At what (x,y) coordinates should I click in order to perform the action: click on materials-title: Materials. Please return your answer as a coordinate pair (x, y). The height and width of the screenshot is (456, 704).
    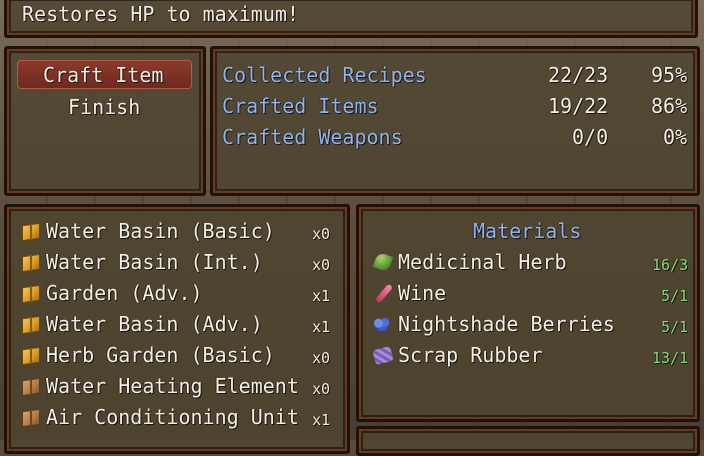
    Looking at the image, I should click on (527, 231).